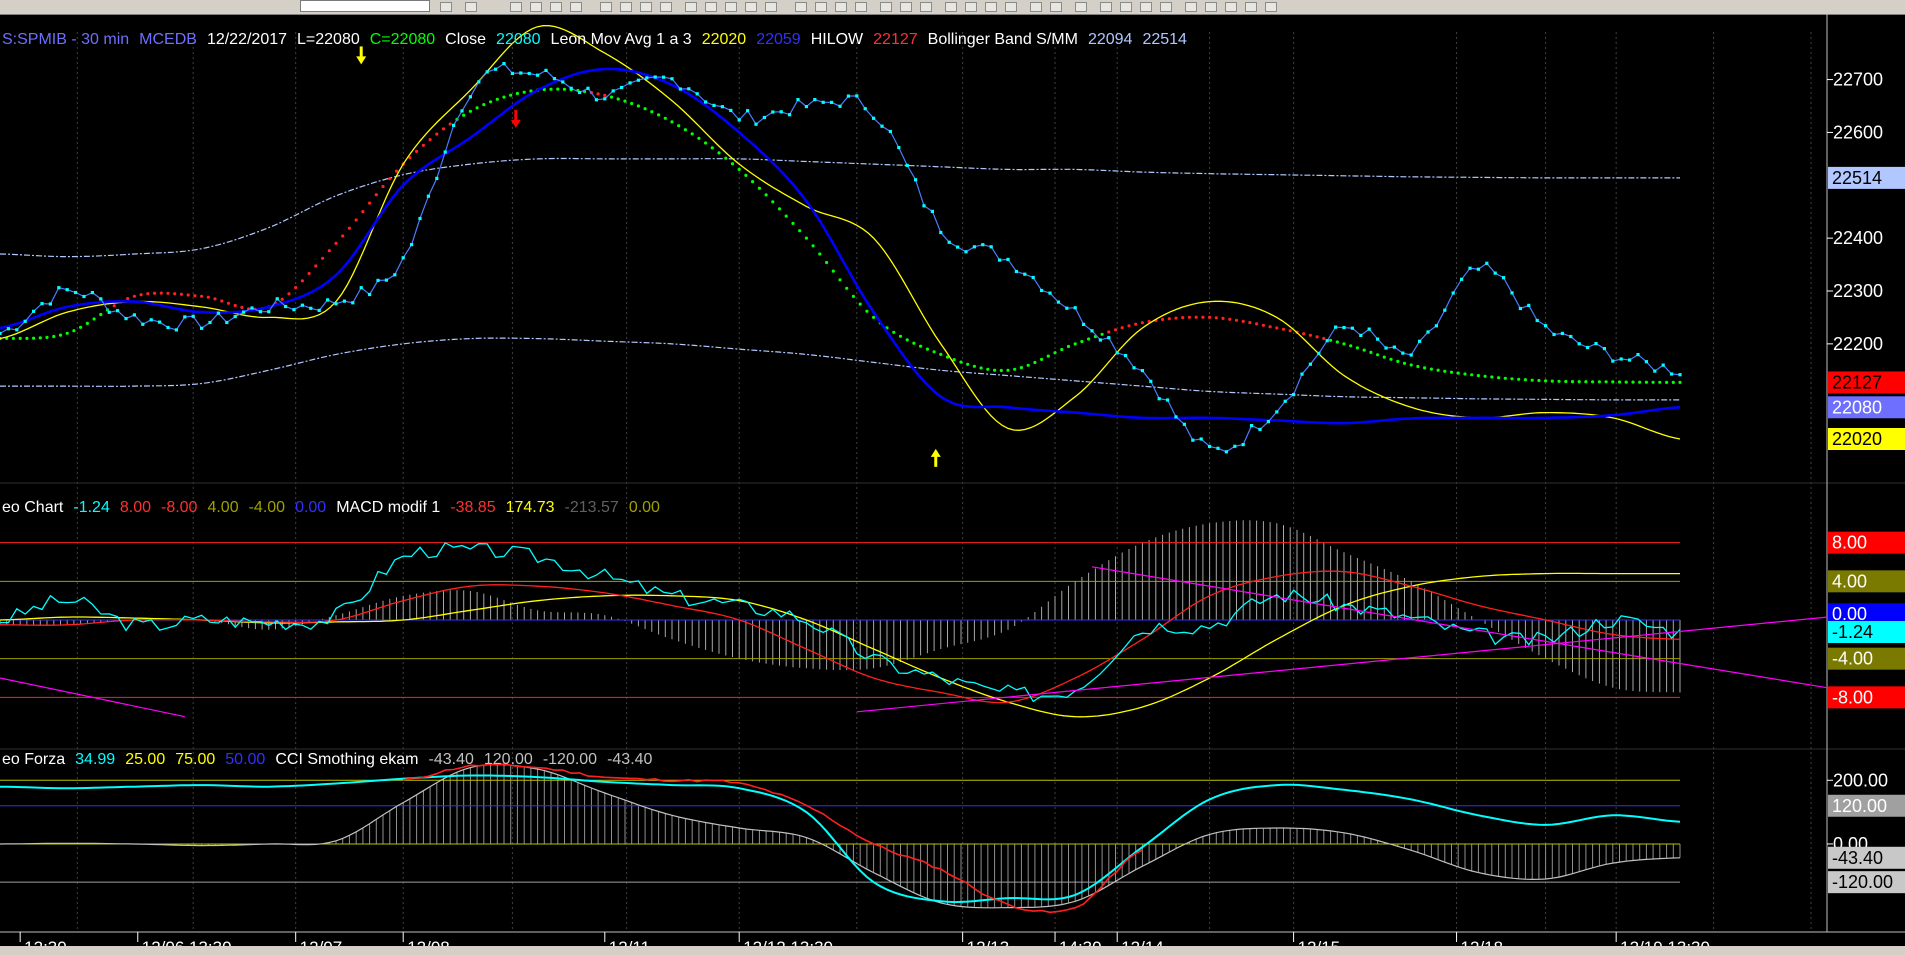 This screenshot has height=955, width=1905. Describe the element at coordinates (168, 39) in the screenshot. I see `header-value: MCEDB` at that location.